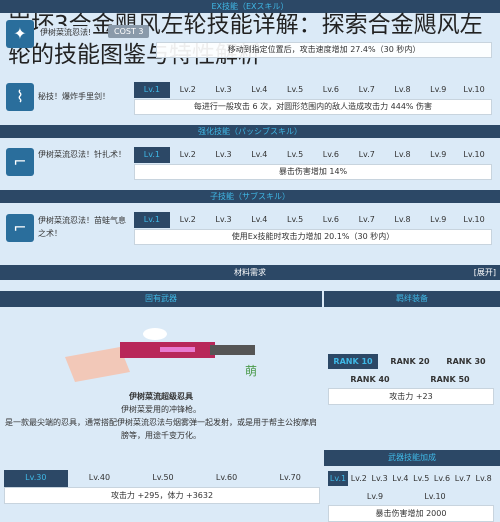 The width and height of the screenshot is (500, 522). I want to click on page-title: 崩坏3合金飓风左轮技能详解：探索合金飓风左轮的技能图鉴与特性解析, so click(245, 40).